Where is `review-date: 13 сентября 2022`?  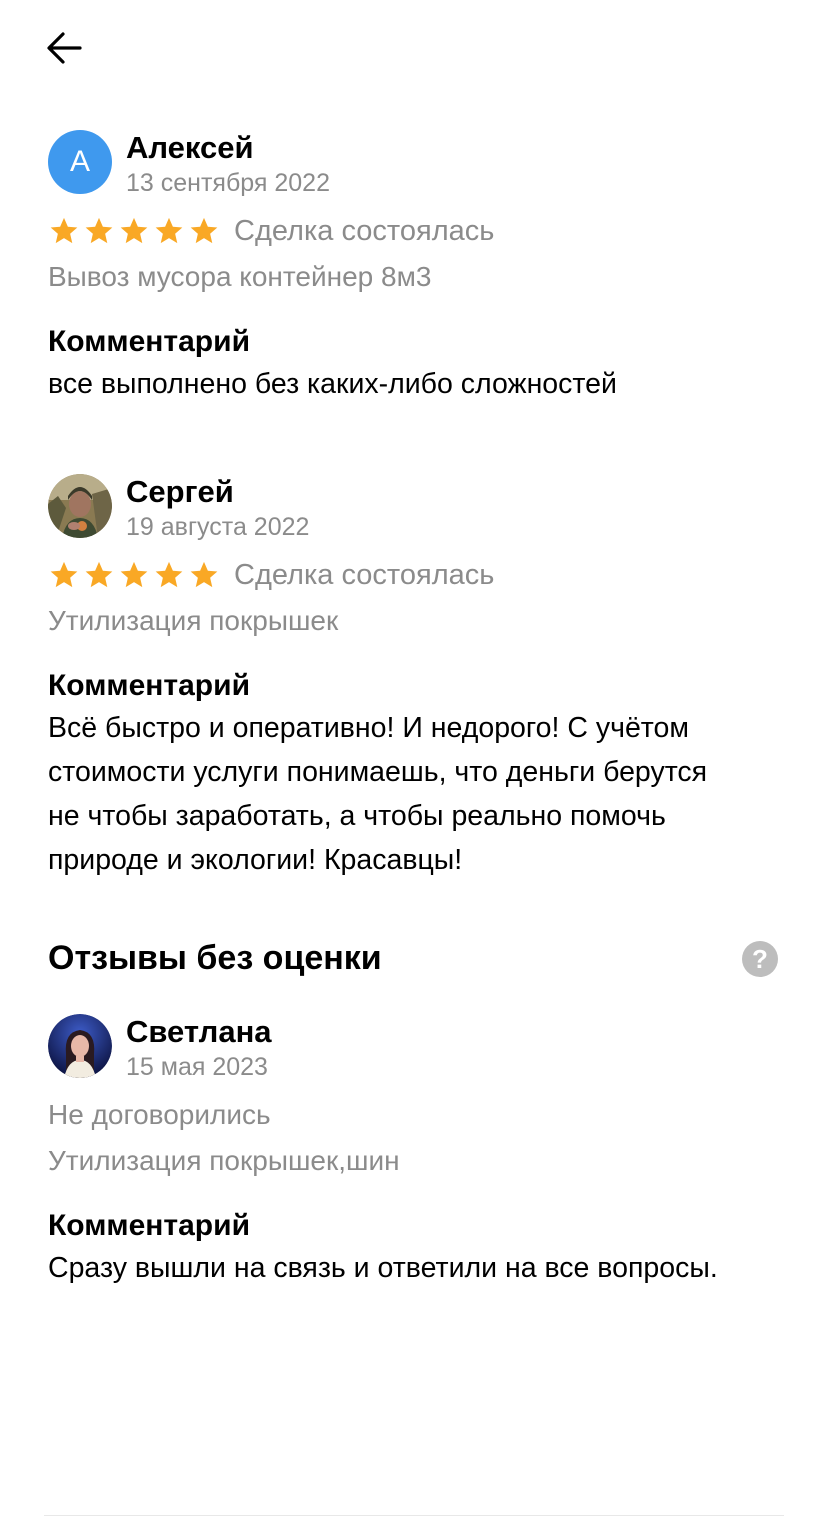 review-date: 13 сентября 2022 is located at coordinates (228, 183).